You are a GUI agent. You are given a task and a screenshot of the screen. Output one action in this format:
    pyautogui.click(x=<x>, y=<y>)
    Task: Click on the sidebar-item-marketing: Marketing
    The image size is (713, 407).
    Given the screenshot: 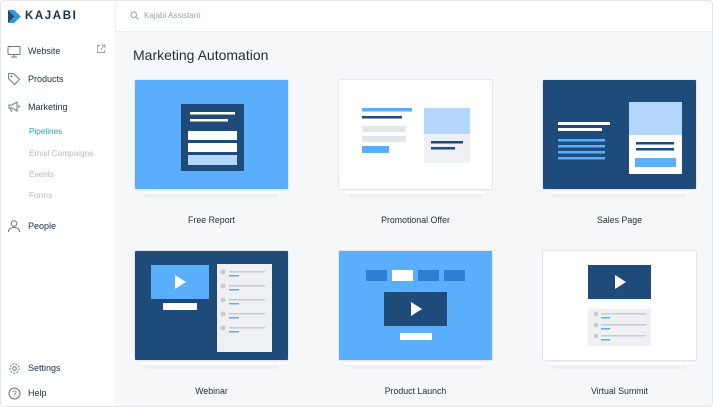 What is the action you would take?
    pyautogui.click(x=37, y=107)
    